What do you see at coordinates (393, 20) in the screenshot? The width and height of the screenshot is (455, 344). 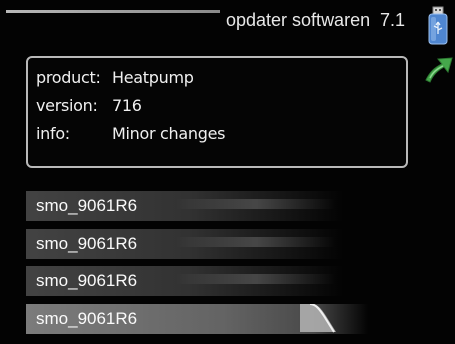 I see `menu-number: 7.1` at bounding box center [393, 20].